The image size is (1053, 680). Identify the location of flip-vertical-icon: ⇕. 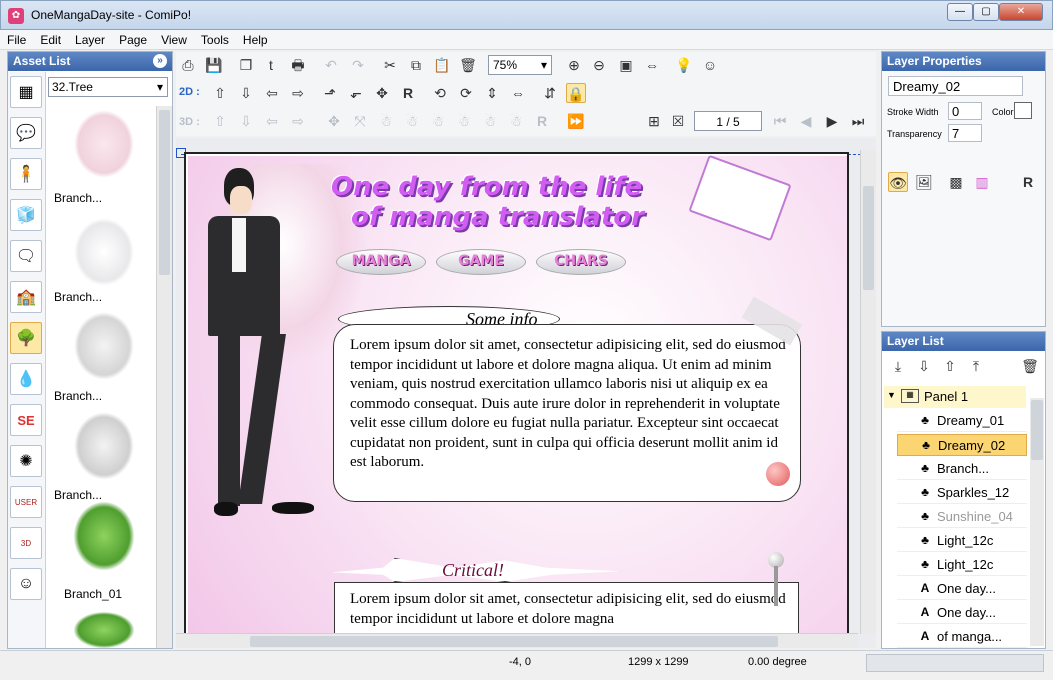
(492, 93).